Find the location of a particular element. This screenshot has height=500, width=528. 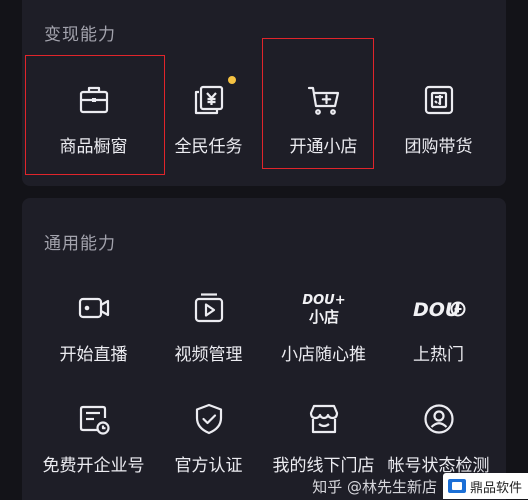

item-label: 团购带货 is located at coordinates (438, 147).